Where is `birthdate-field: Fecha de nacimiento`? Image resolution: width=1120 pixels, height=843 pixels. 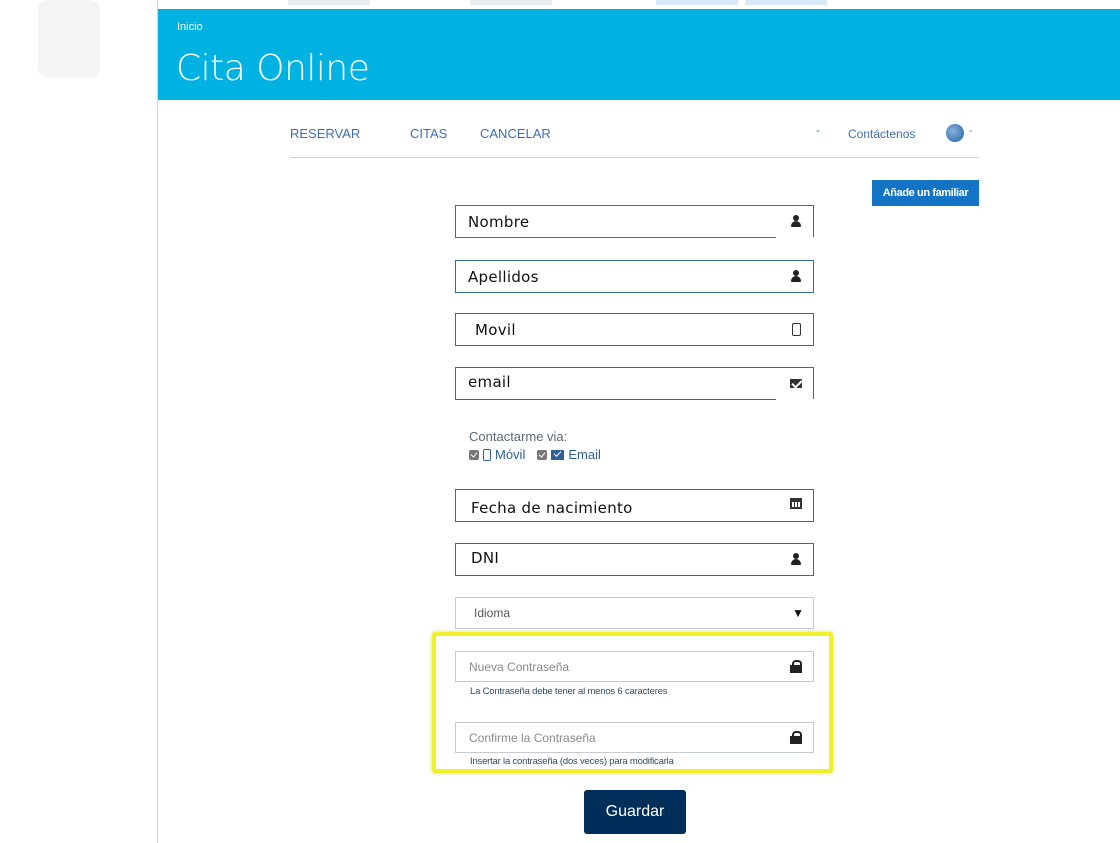 birthdate-field: Fecha de nacimiento is located at coordinates (634, 505).